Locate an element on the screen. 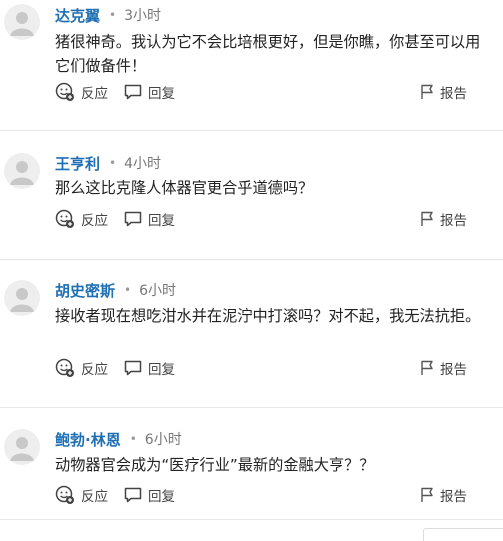  comment-author: 胡史密斯 is located at coordinates (85, 290).